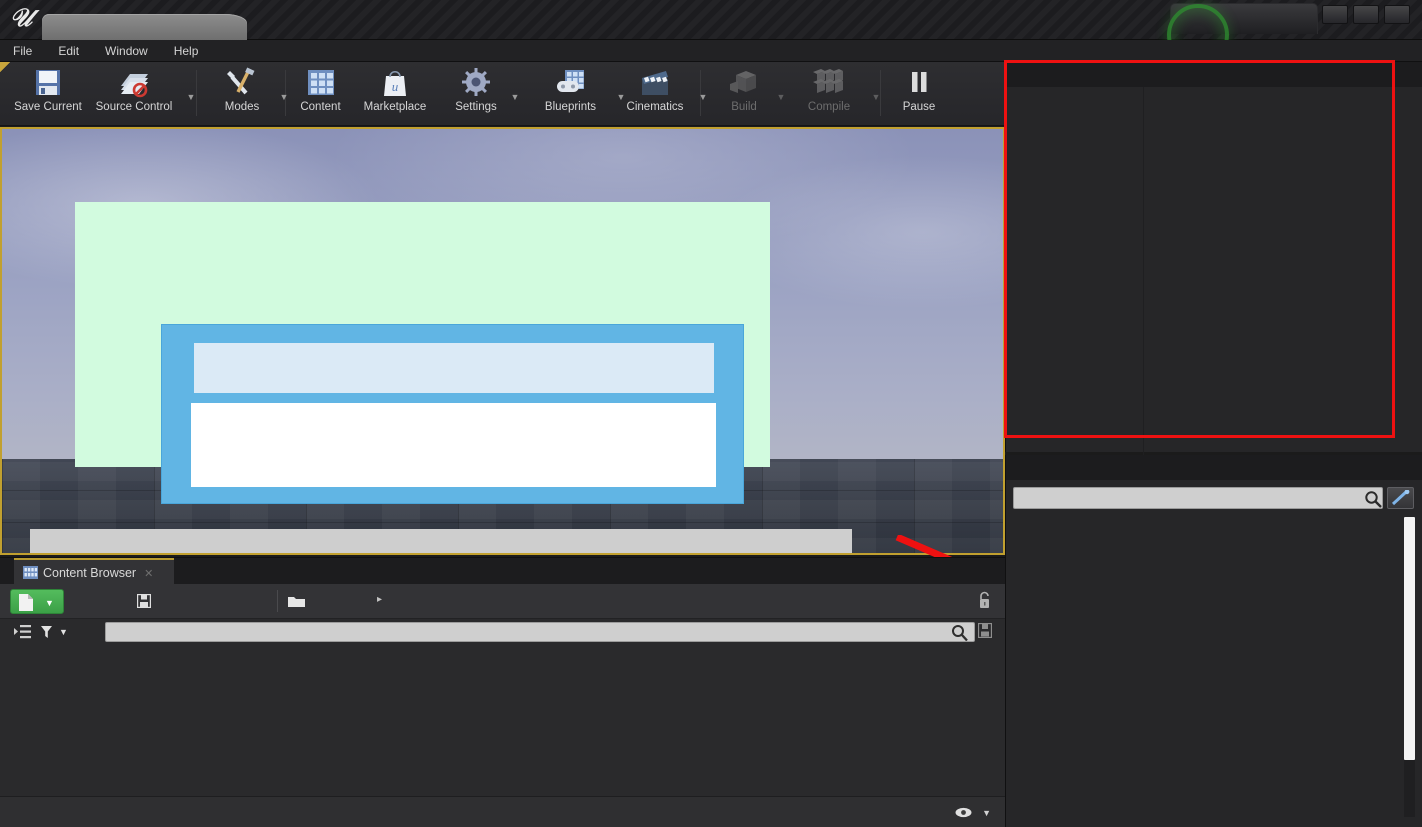  Describe the element at coordinates (502, 811) in the screenshot. I see `content-browser-statusbar: ▼` at that location.